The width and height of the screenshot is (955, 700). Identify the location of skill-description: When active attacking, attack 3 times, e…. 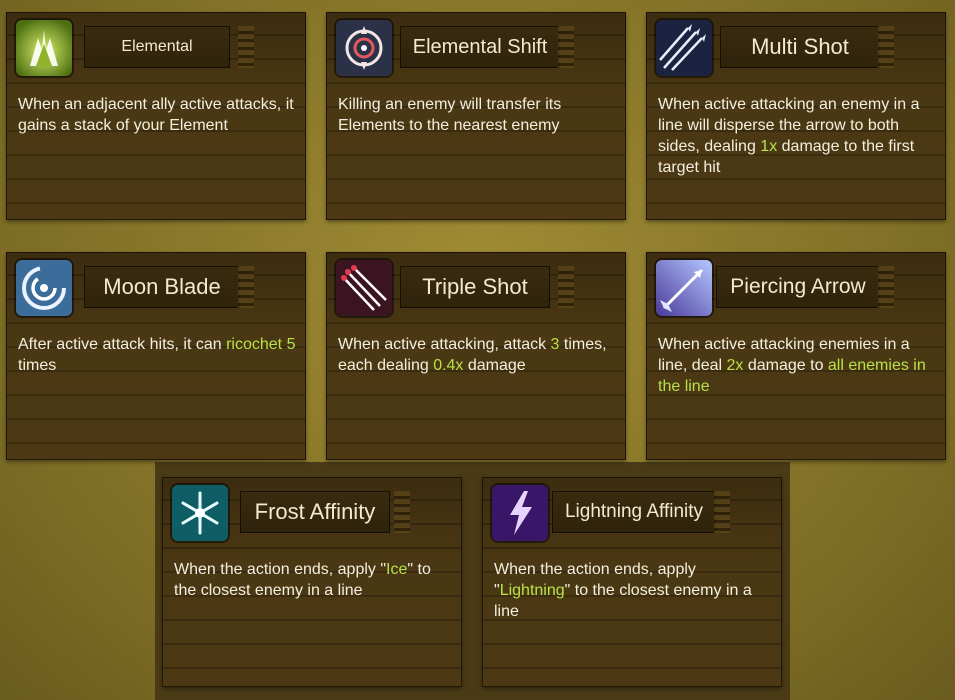
(478, 355).